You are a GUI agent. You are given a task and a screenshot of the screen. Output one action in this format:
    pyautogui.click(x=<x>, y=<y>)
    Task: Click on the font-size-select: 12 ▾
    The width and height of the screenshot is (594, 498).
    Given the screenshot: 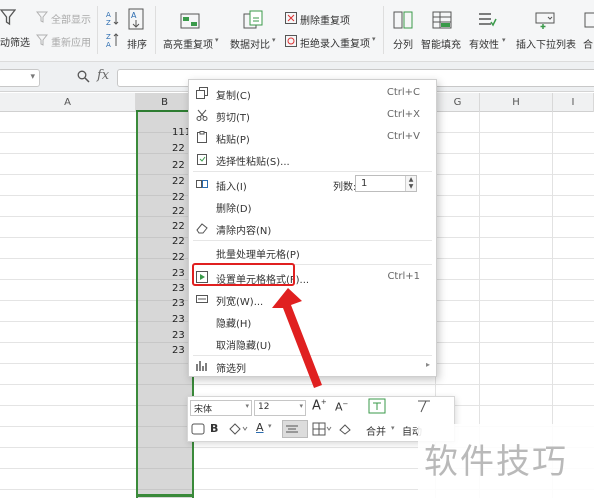 What is the action you would take?
    pyautogui.click(x=280, y=408)
    